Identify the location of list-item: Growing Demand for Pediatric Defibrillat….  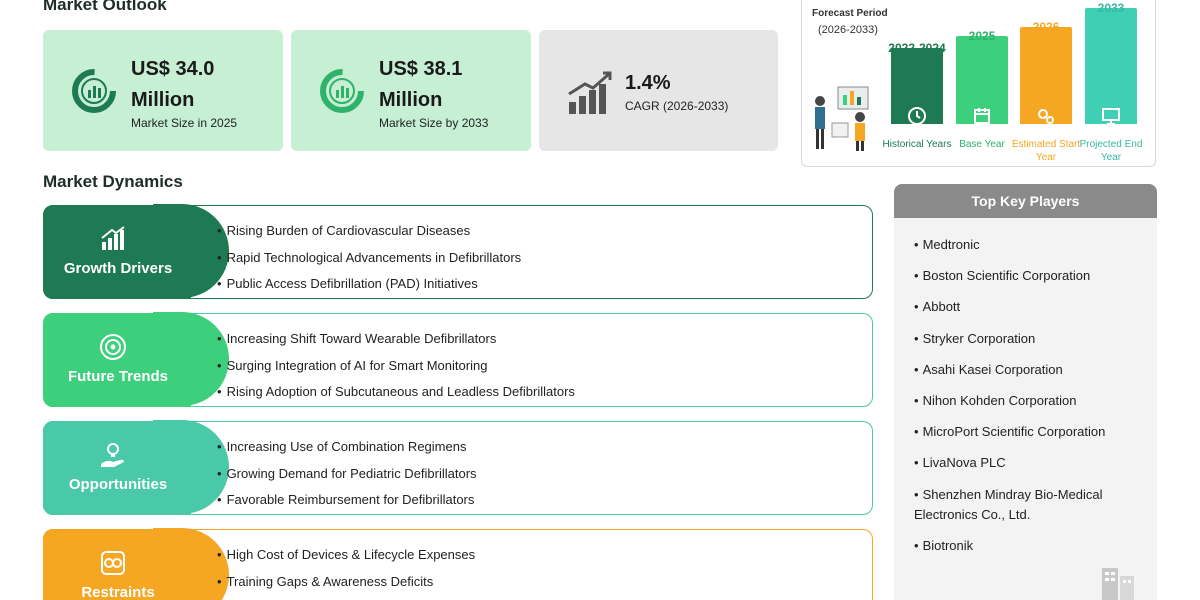
(347, 479).